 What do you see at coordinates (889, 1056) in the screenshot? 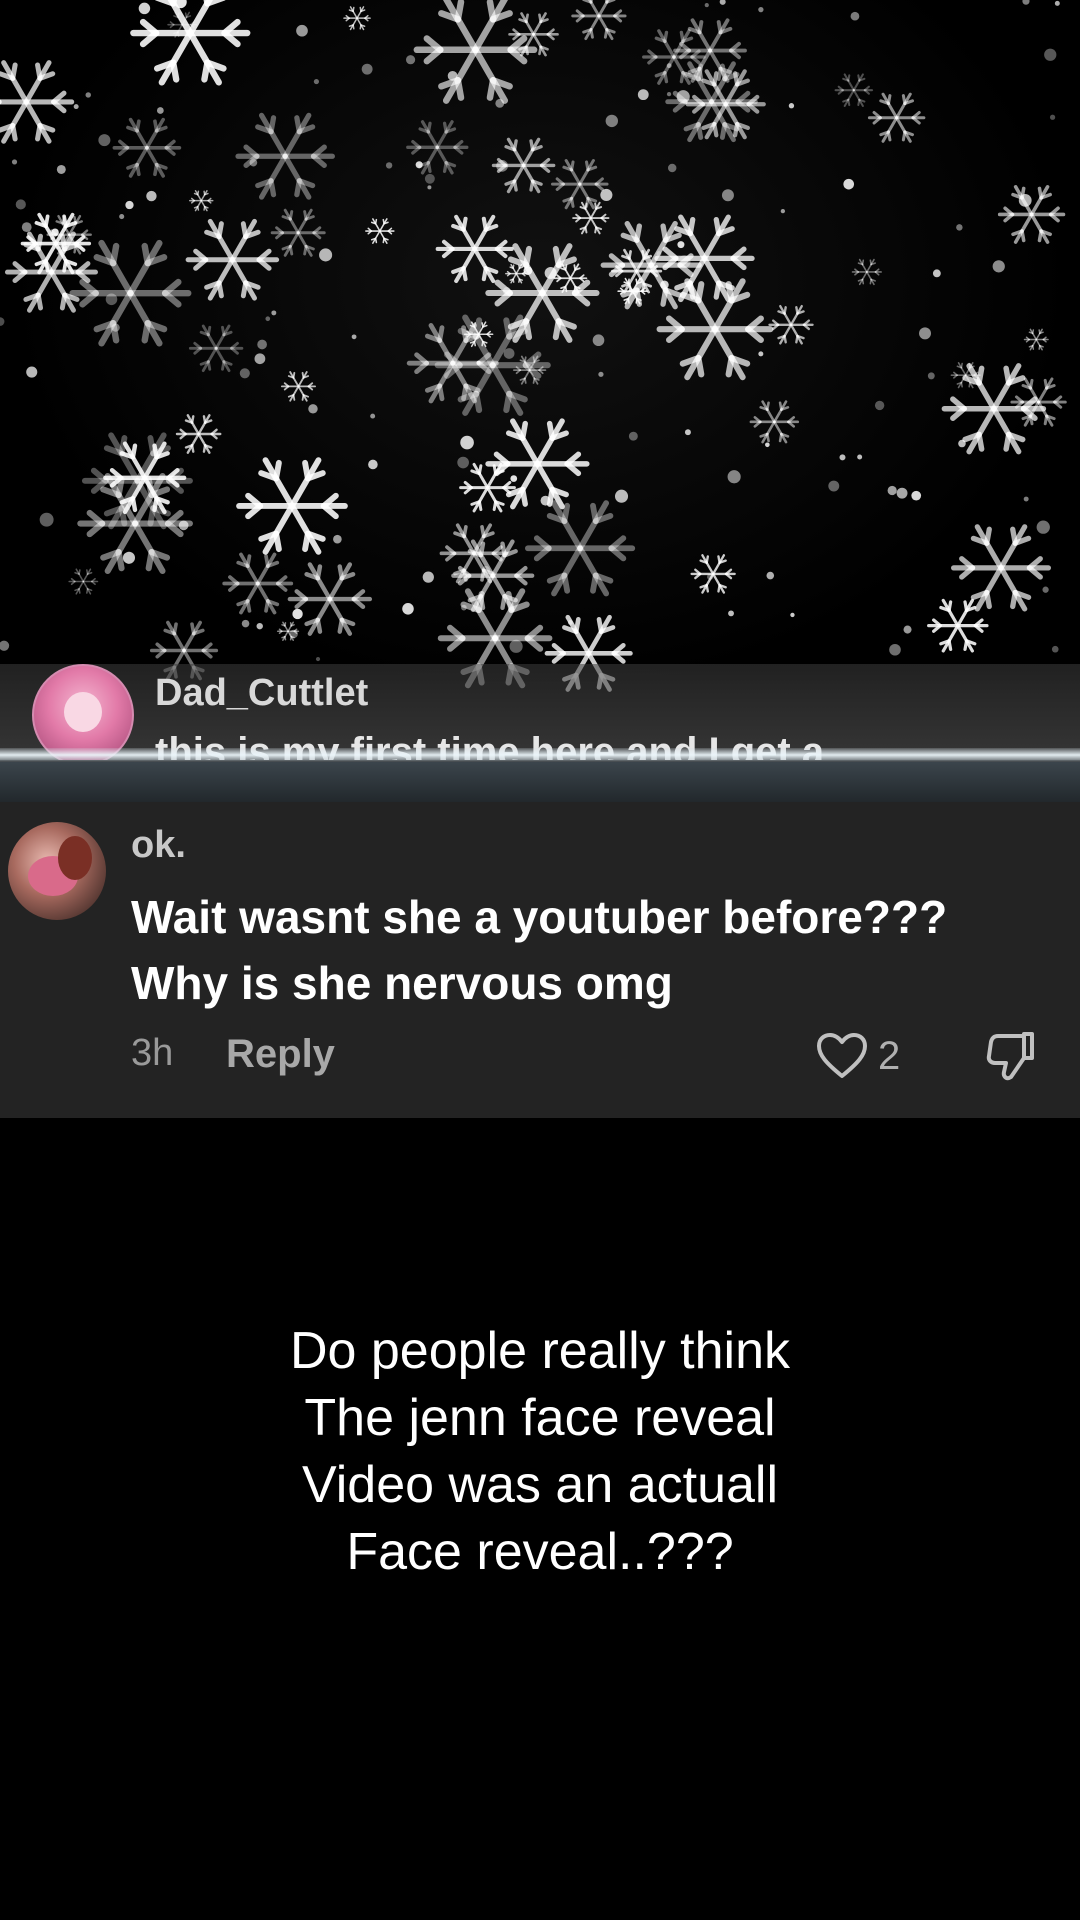
I see `like-count: 2` at bounding box center [889, 1056].